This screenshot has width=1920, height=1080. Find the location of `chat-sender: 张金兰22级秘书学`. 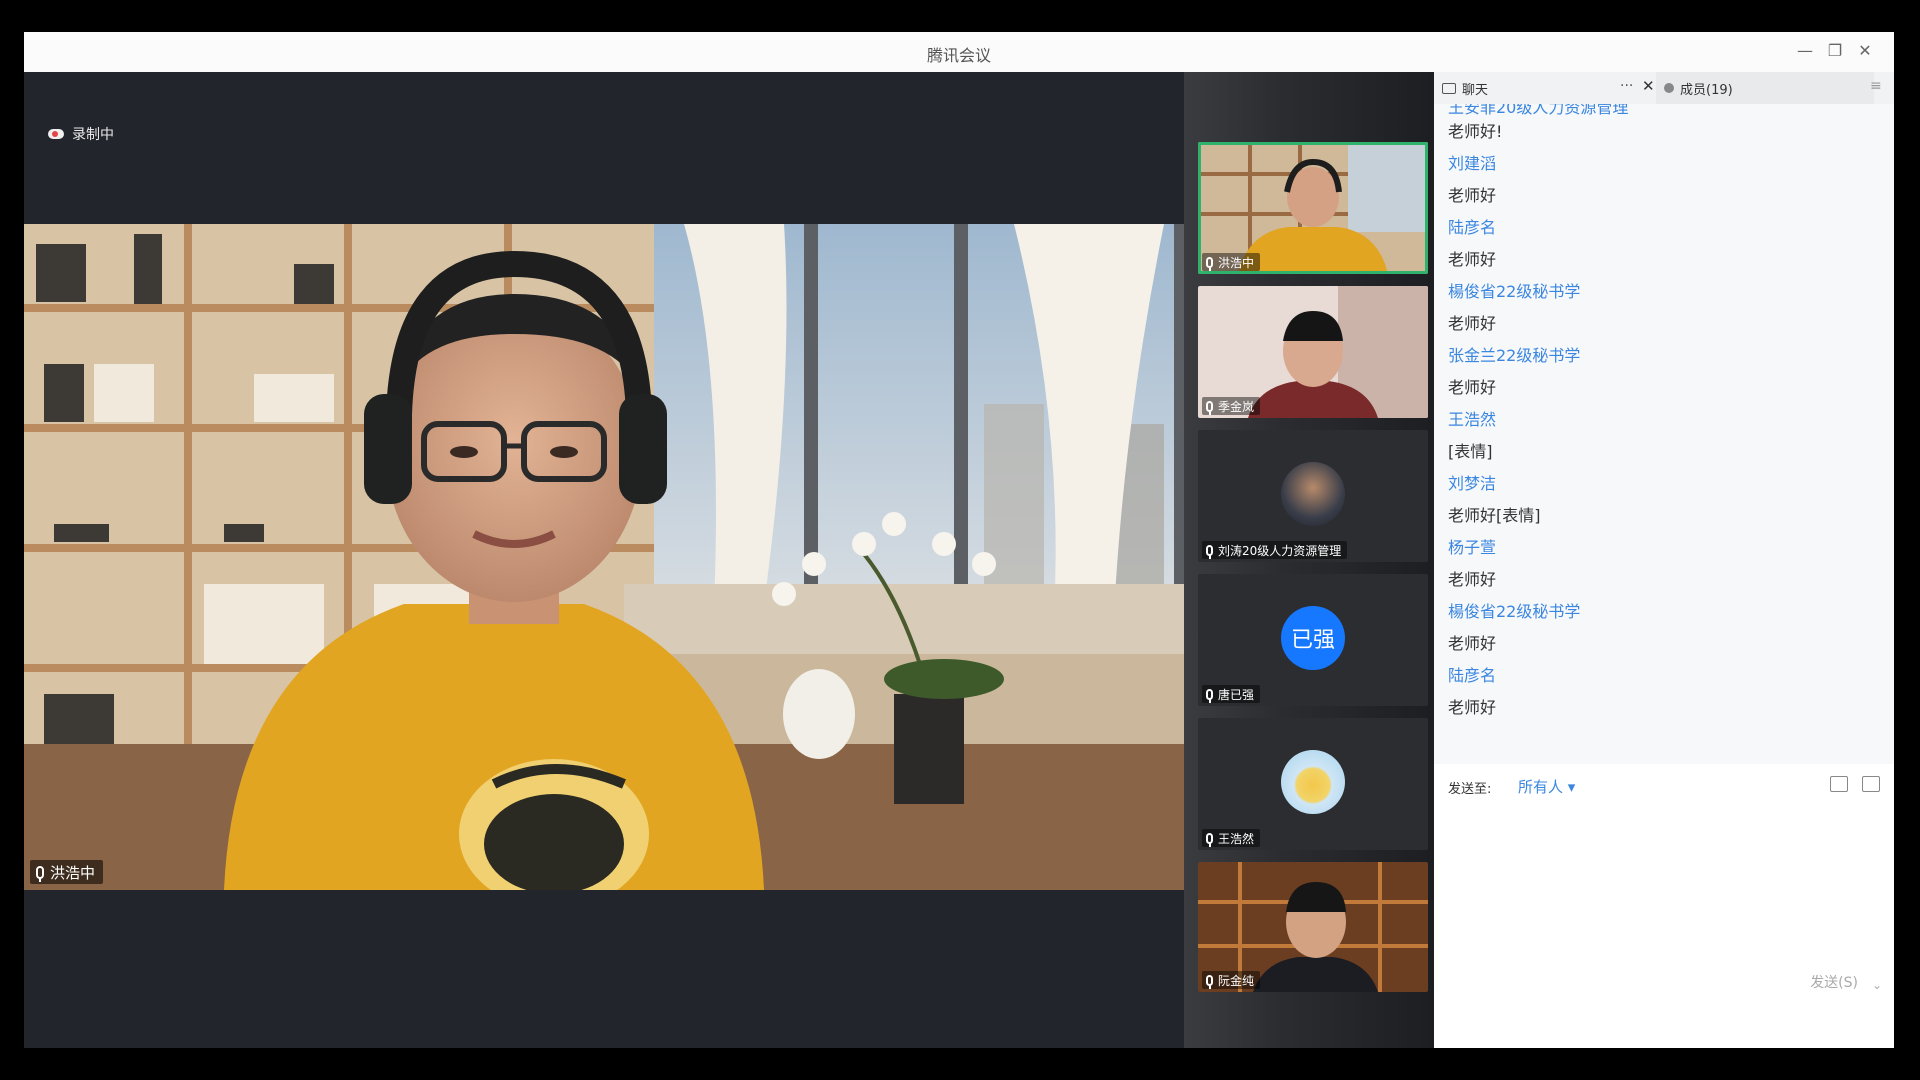

chat-sender: 张金兰22级秘书学 is located at coordinates (1514, 355).